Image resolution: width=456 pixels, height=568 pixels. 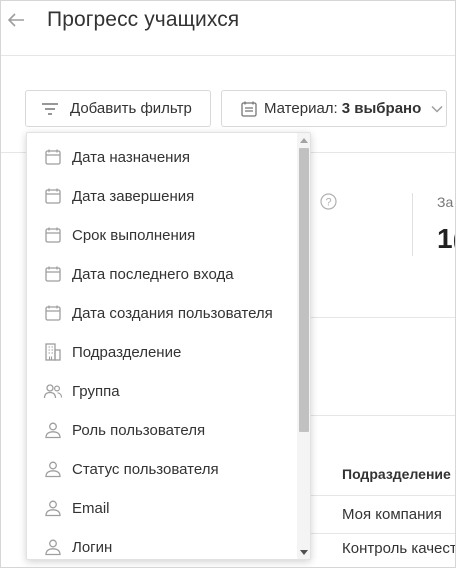 I want to click on menu-item-email: Email, so click(x=162, y=508).